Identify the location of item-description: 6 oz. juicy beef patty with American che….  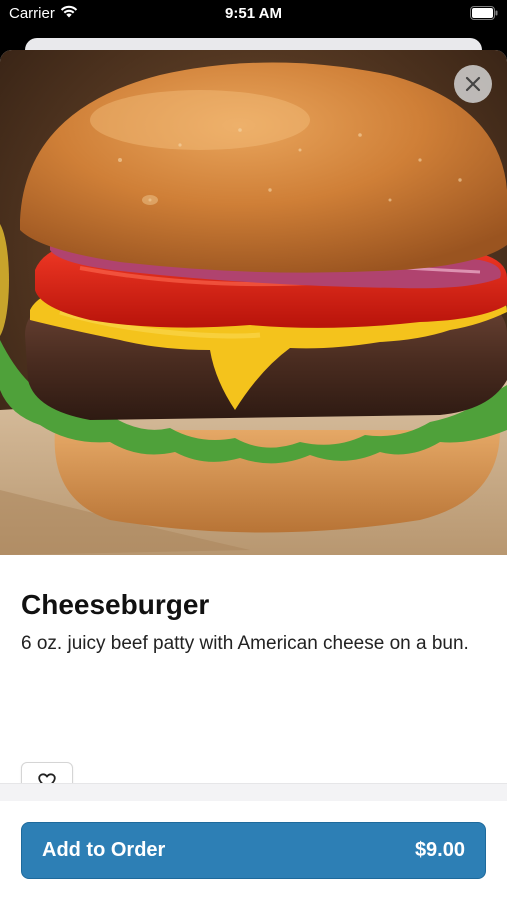
(245, 643).